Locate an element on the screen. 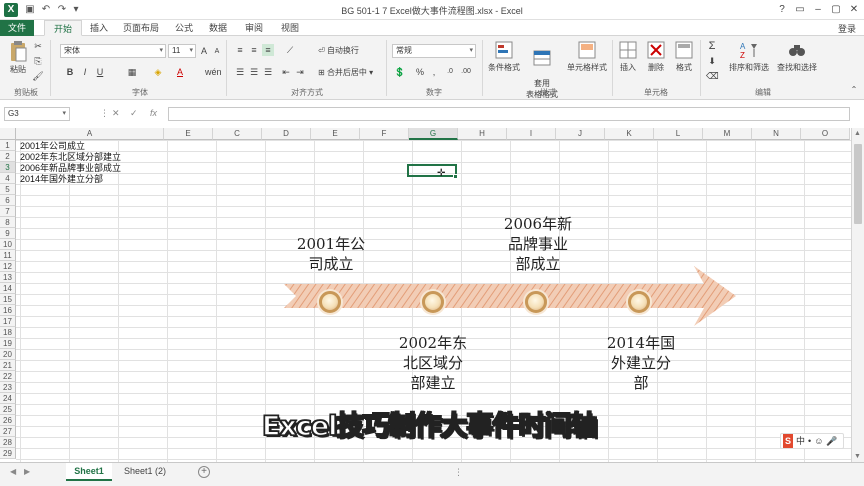 Image resolution: width=864 pixels, height=486 pixels. row-header: 22 is located at coordinates (8, 376).